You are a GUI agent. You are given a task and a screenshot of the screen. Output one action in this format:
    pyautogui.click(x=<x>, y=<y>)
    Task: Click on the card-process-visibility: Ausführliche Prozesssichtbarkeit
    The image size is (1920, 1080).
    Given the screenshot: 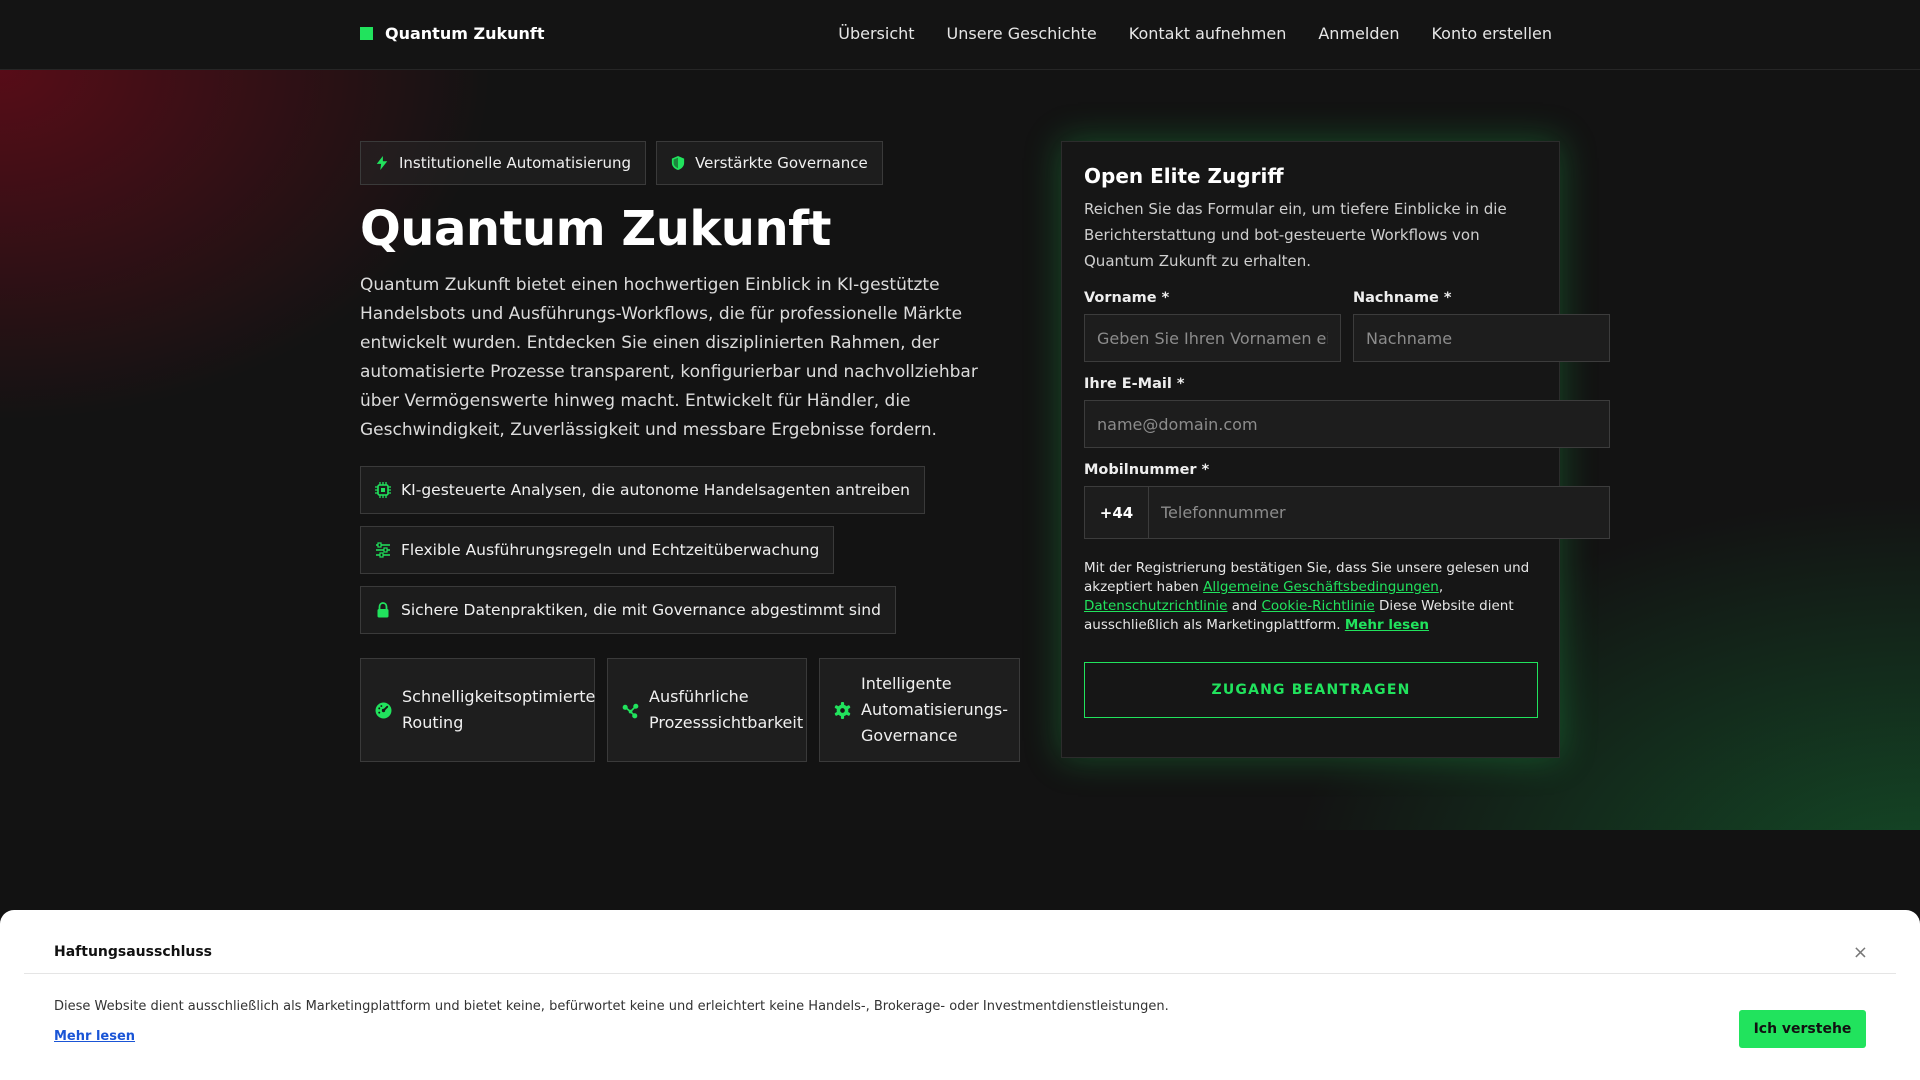 What is the action you would take?
    pyautogui.click(x=707, y=710)
    